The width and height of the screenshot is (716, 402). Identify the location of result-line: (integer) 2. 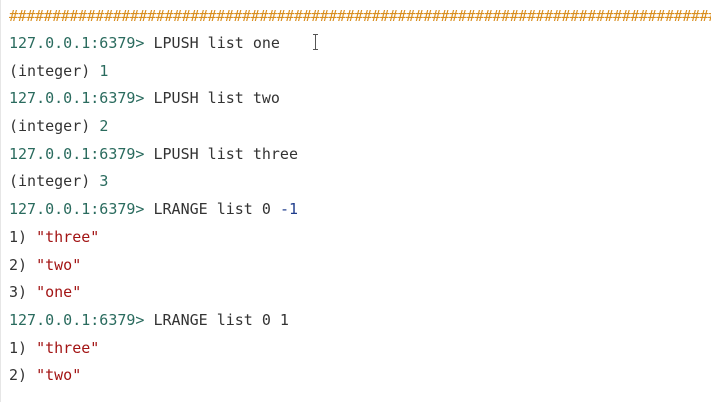
(359, 127).